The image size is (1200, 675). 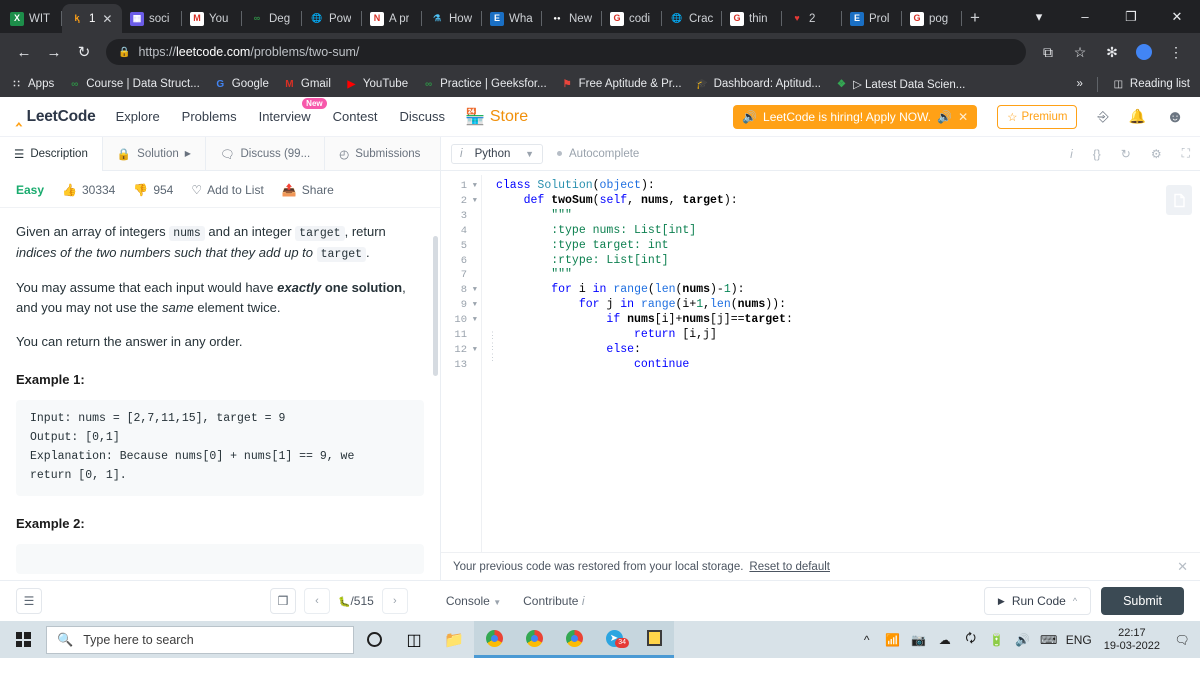 What do you see at coordinates (435, 306) in the screenshot?
I see `scrollbar-thumb` at bounding box center [435, 306].